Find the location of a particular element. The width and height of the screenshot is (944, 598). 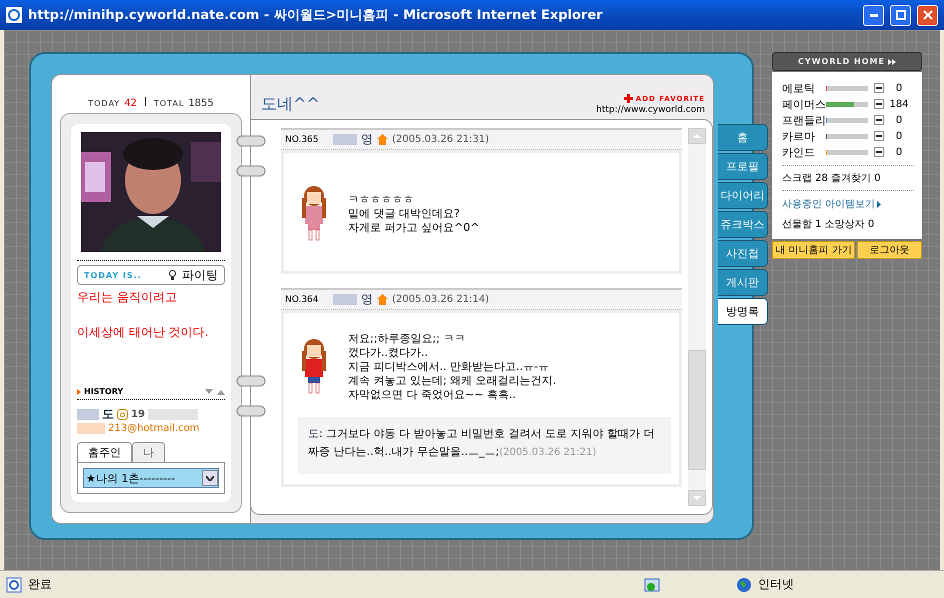

plus-icon is located at coordinates (628, 98).